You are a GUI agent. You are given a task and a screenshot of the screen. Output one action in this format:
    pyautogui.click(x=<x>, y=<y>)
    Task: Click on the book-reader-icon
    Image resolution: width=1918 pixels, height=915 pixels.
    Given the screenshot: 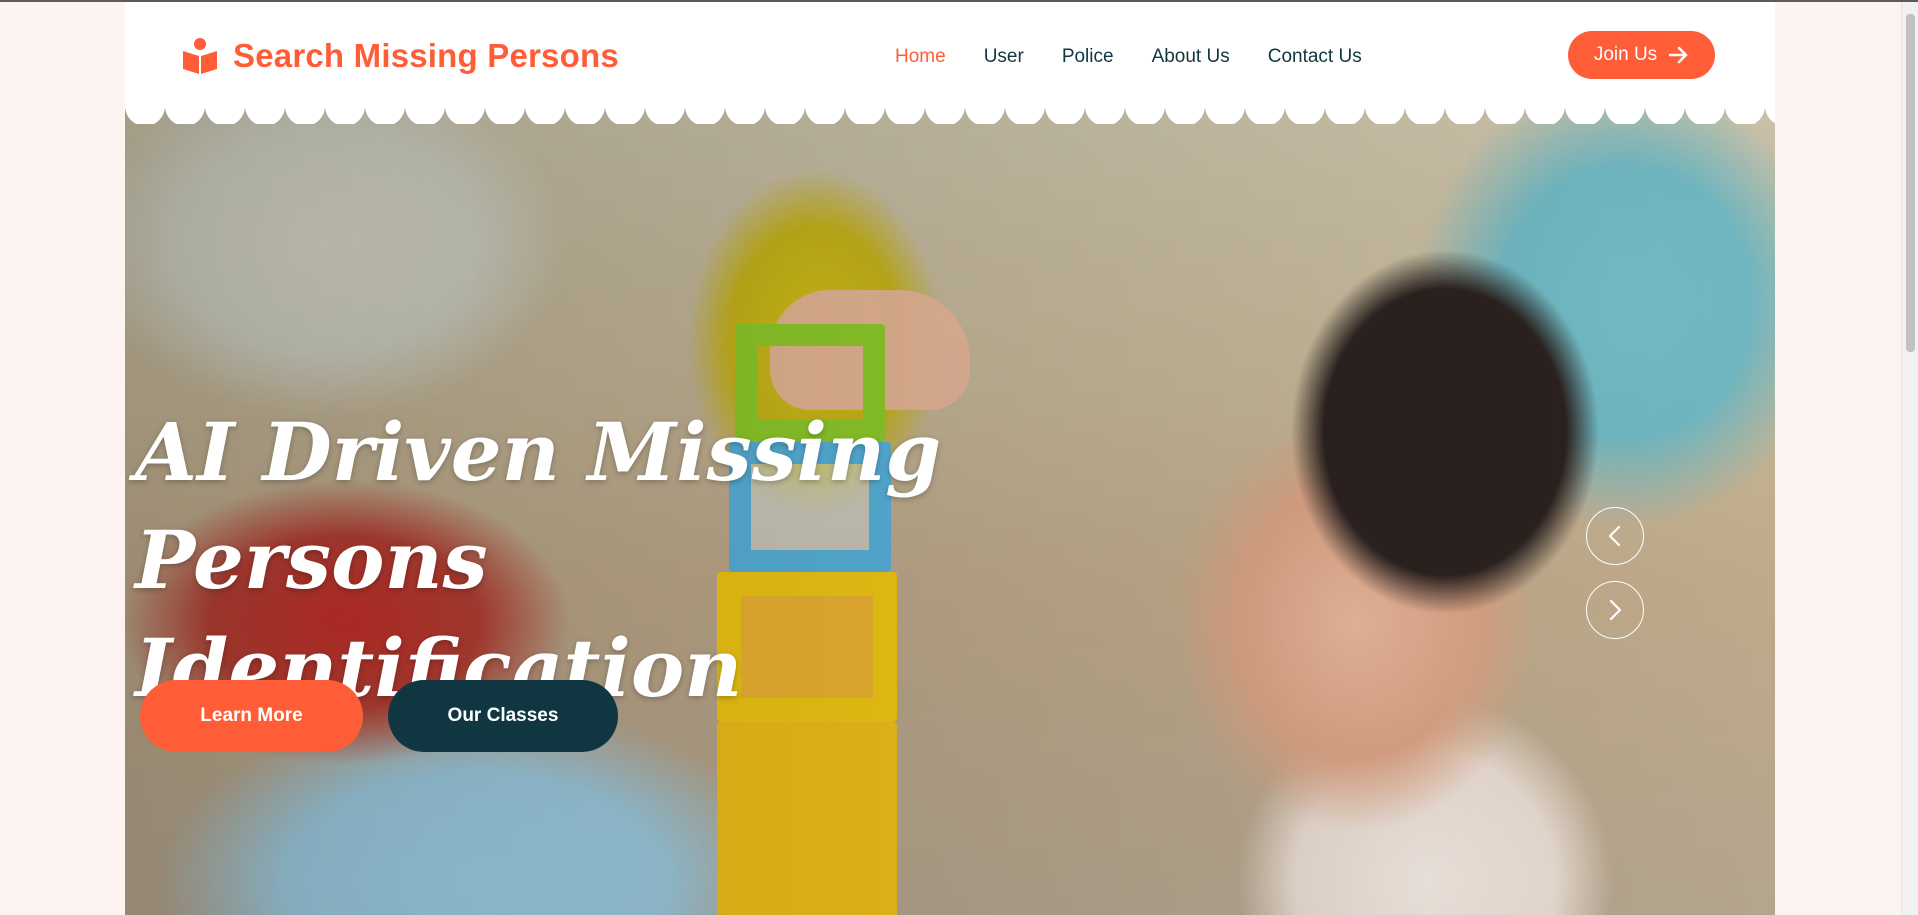 What is the action you would take?
    pyautogui.click(x=200, y=56)
    